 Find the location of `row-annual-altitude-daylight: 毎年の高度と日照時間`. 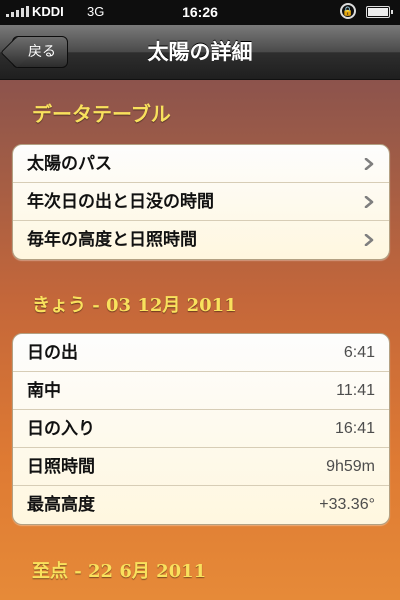

row-annual-altitude-daylight: 毎年の高度と日照時間 is located at coordinates (201, 240).